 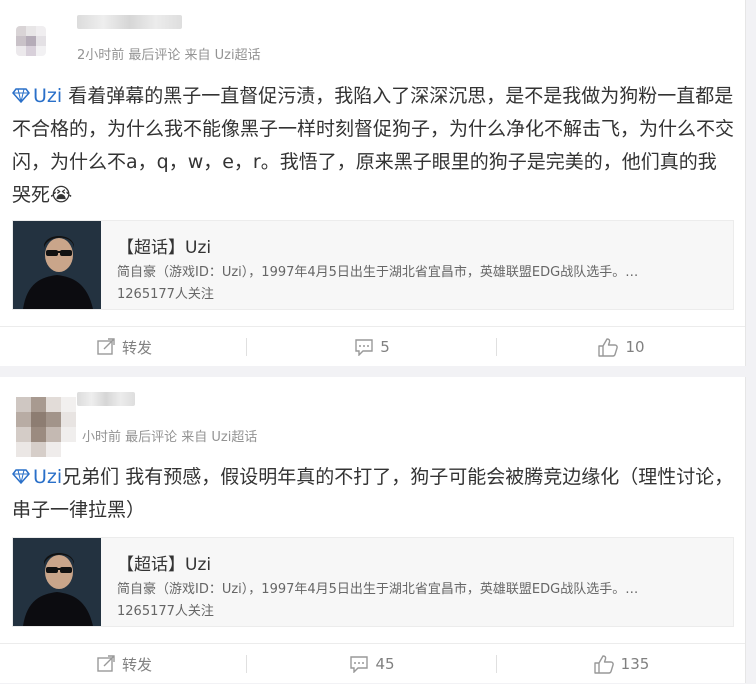 What do you see at coordinates (635, 664) in the screenshot?
I see `like-count: 135` at bounding box center [635, 664].